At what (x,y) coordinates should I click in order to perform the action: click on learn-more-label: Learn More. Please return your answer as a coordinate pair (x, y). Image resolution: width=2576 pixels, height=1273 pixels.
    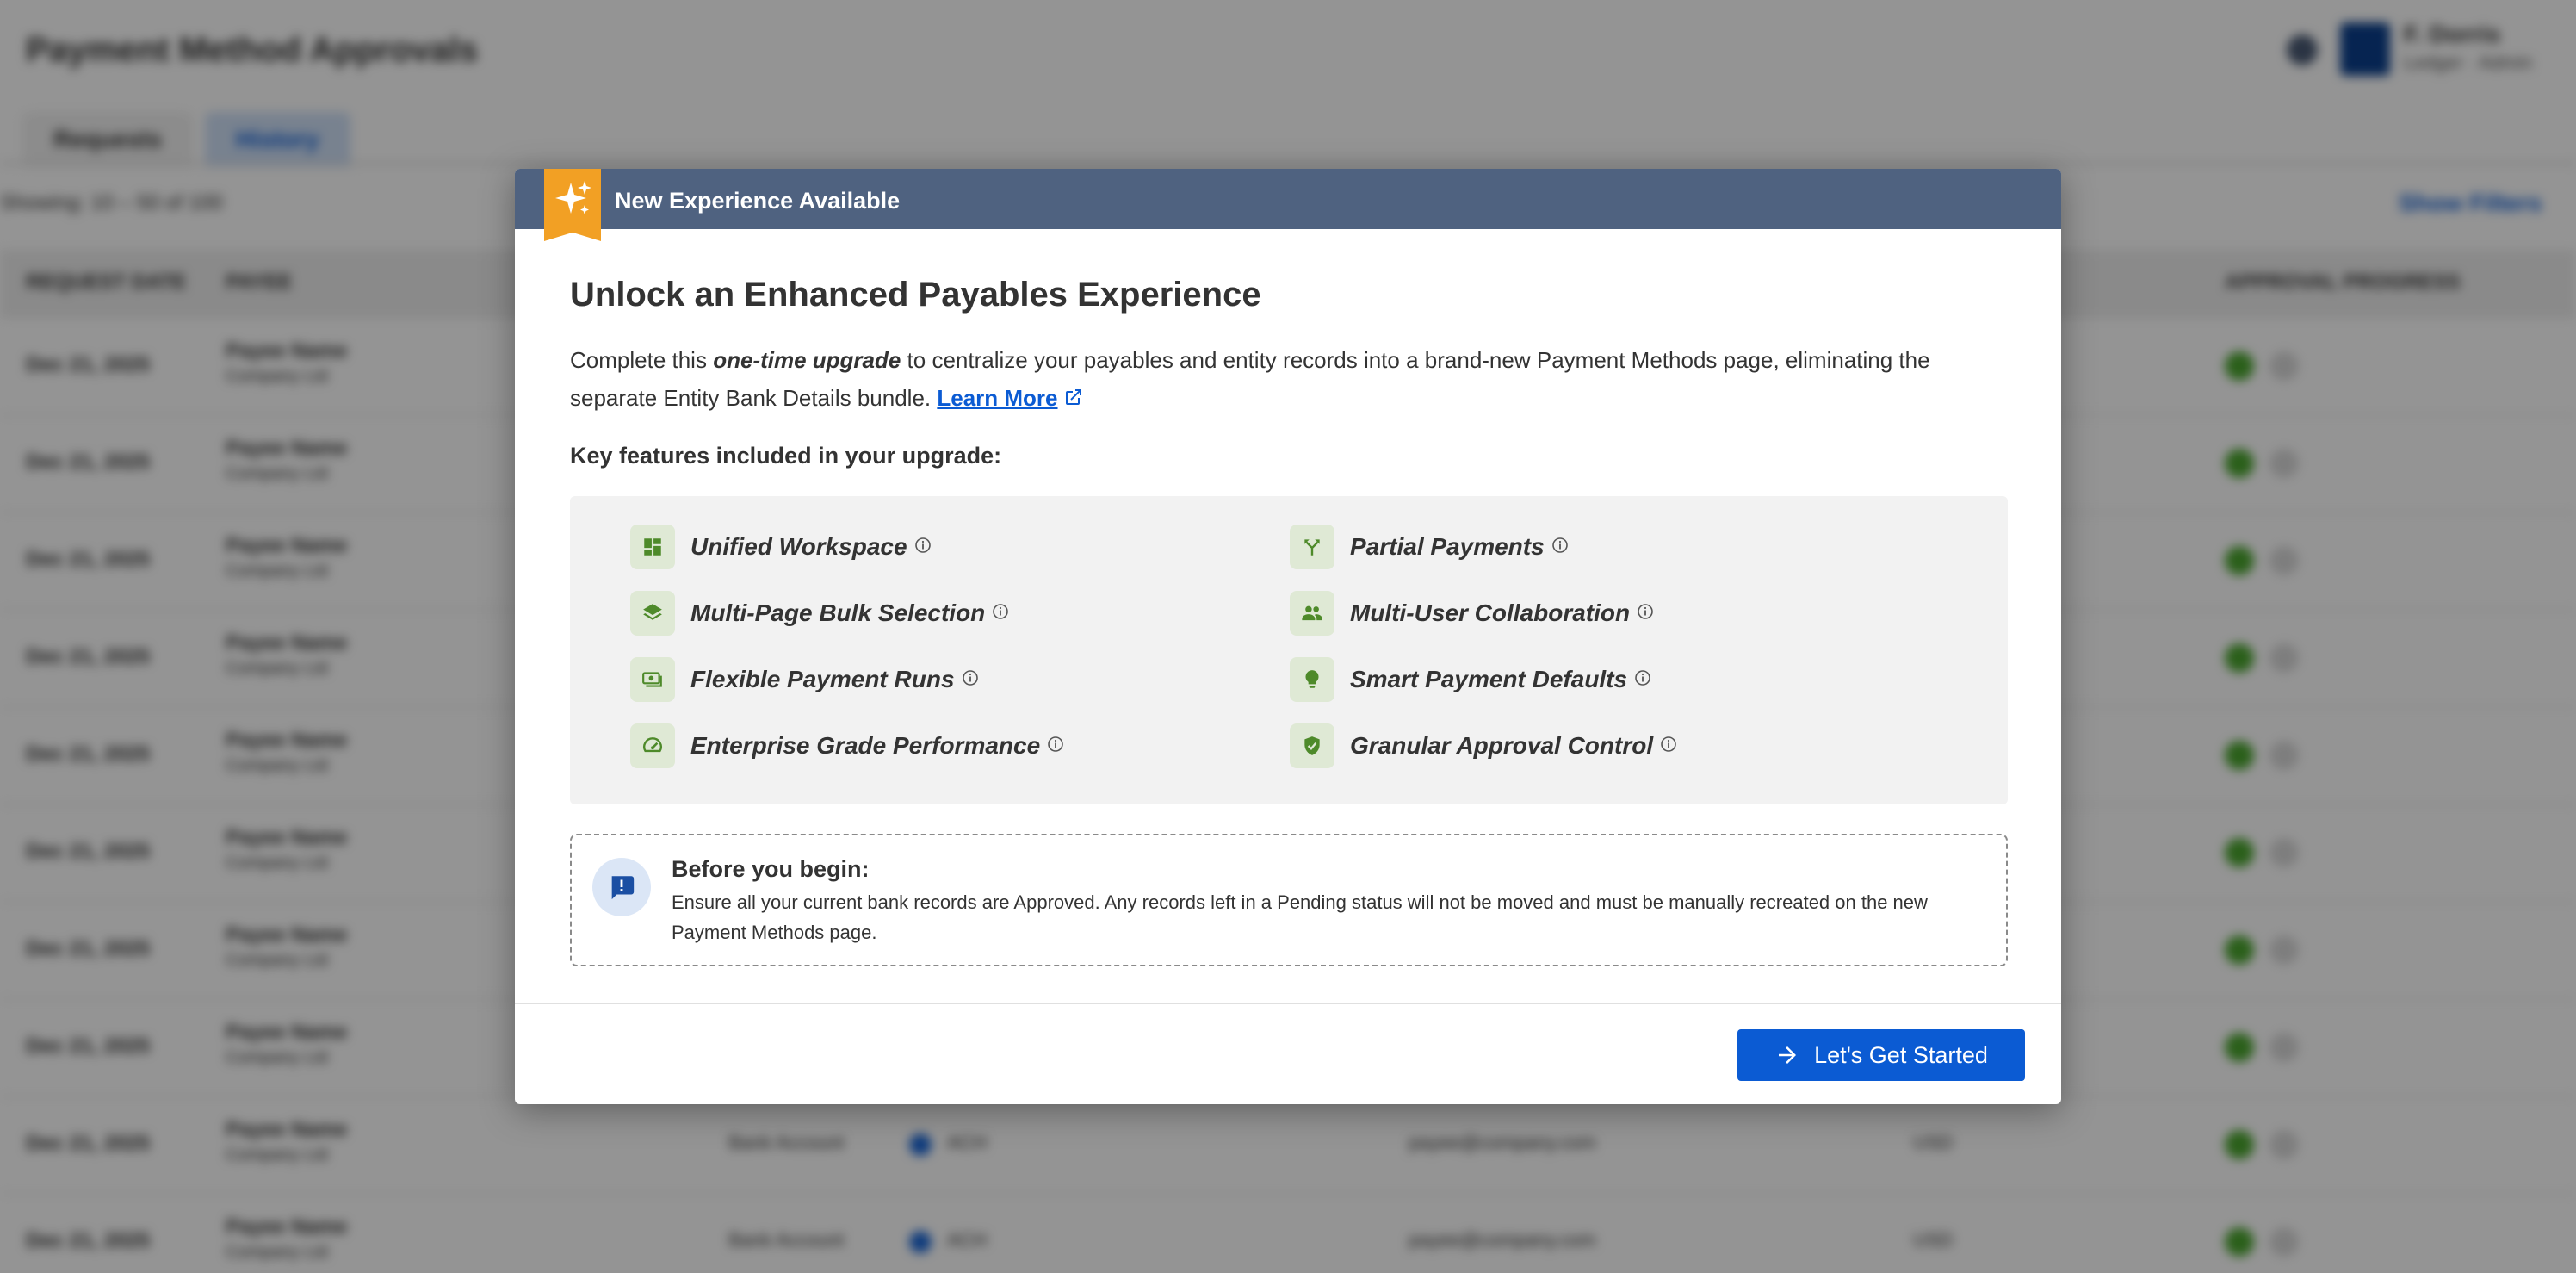
    Looking at the image, I should click on (998, 398).